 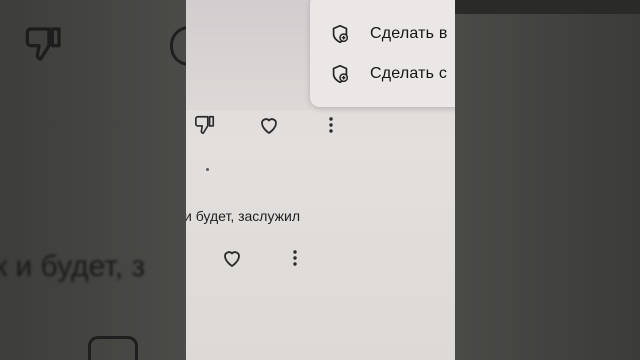 What do you see at coordinates (73, 266) in the screenshot?
I see `background-comment-text: к и будет, з` at bounding box center [73, 266].